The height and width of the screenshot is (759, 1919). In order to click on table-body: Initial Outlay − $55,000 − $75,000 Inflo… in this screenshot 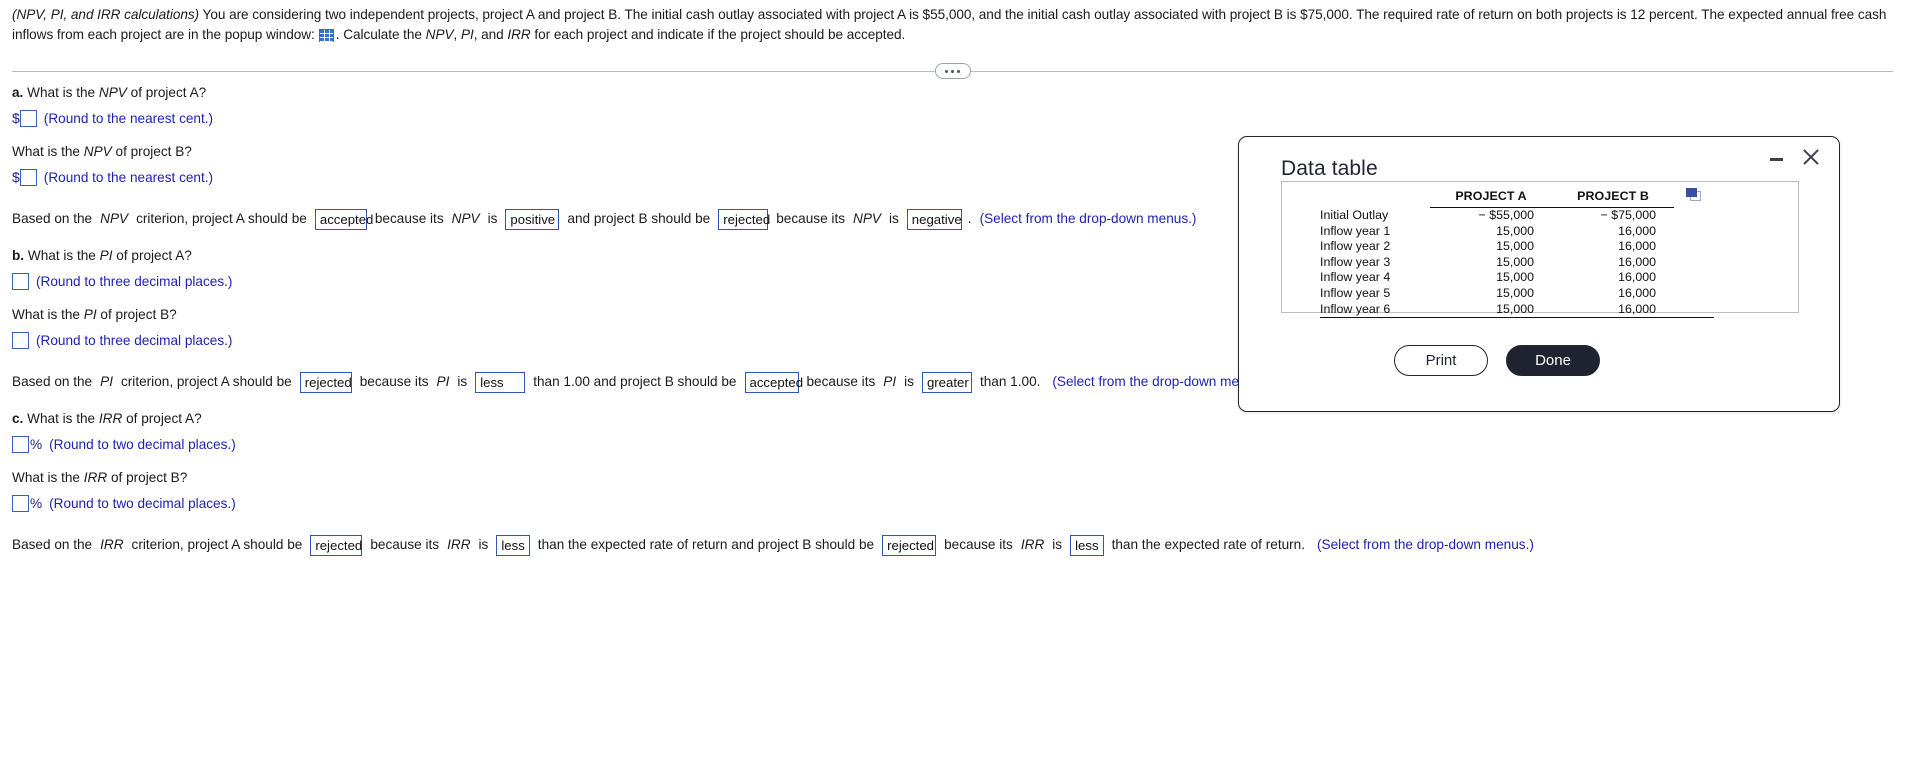, I will do `click(1517, 262)`.